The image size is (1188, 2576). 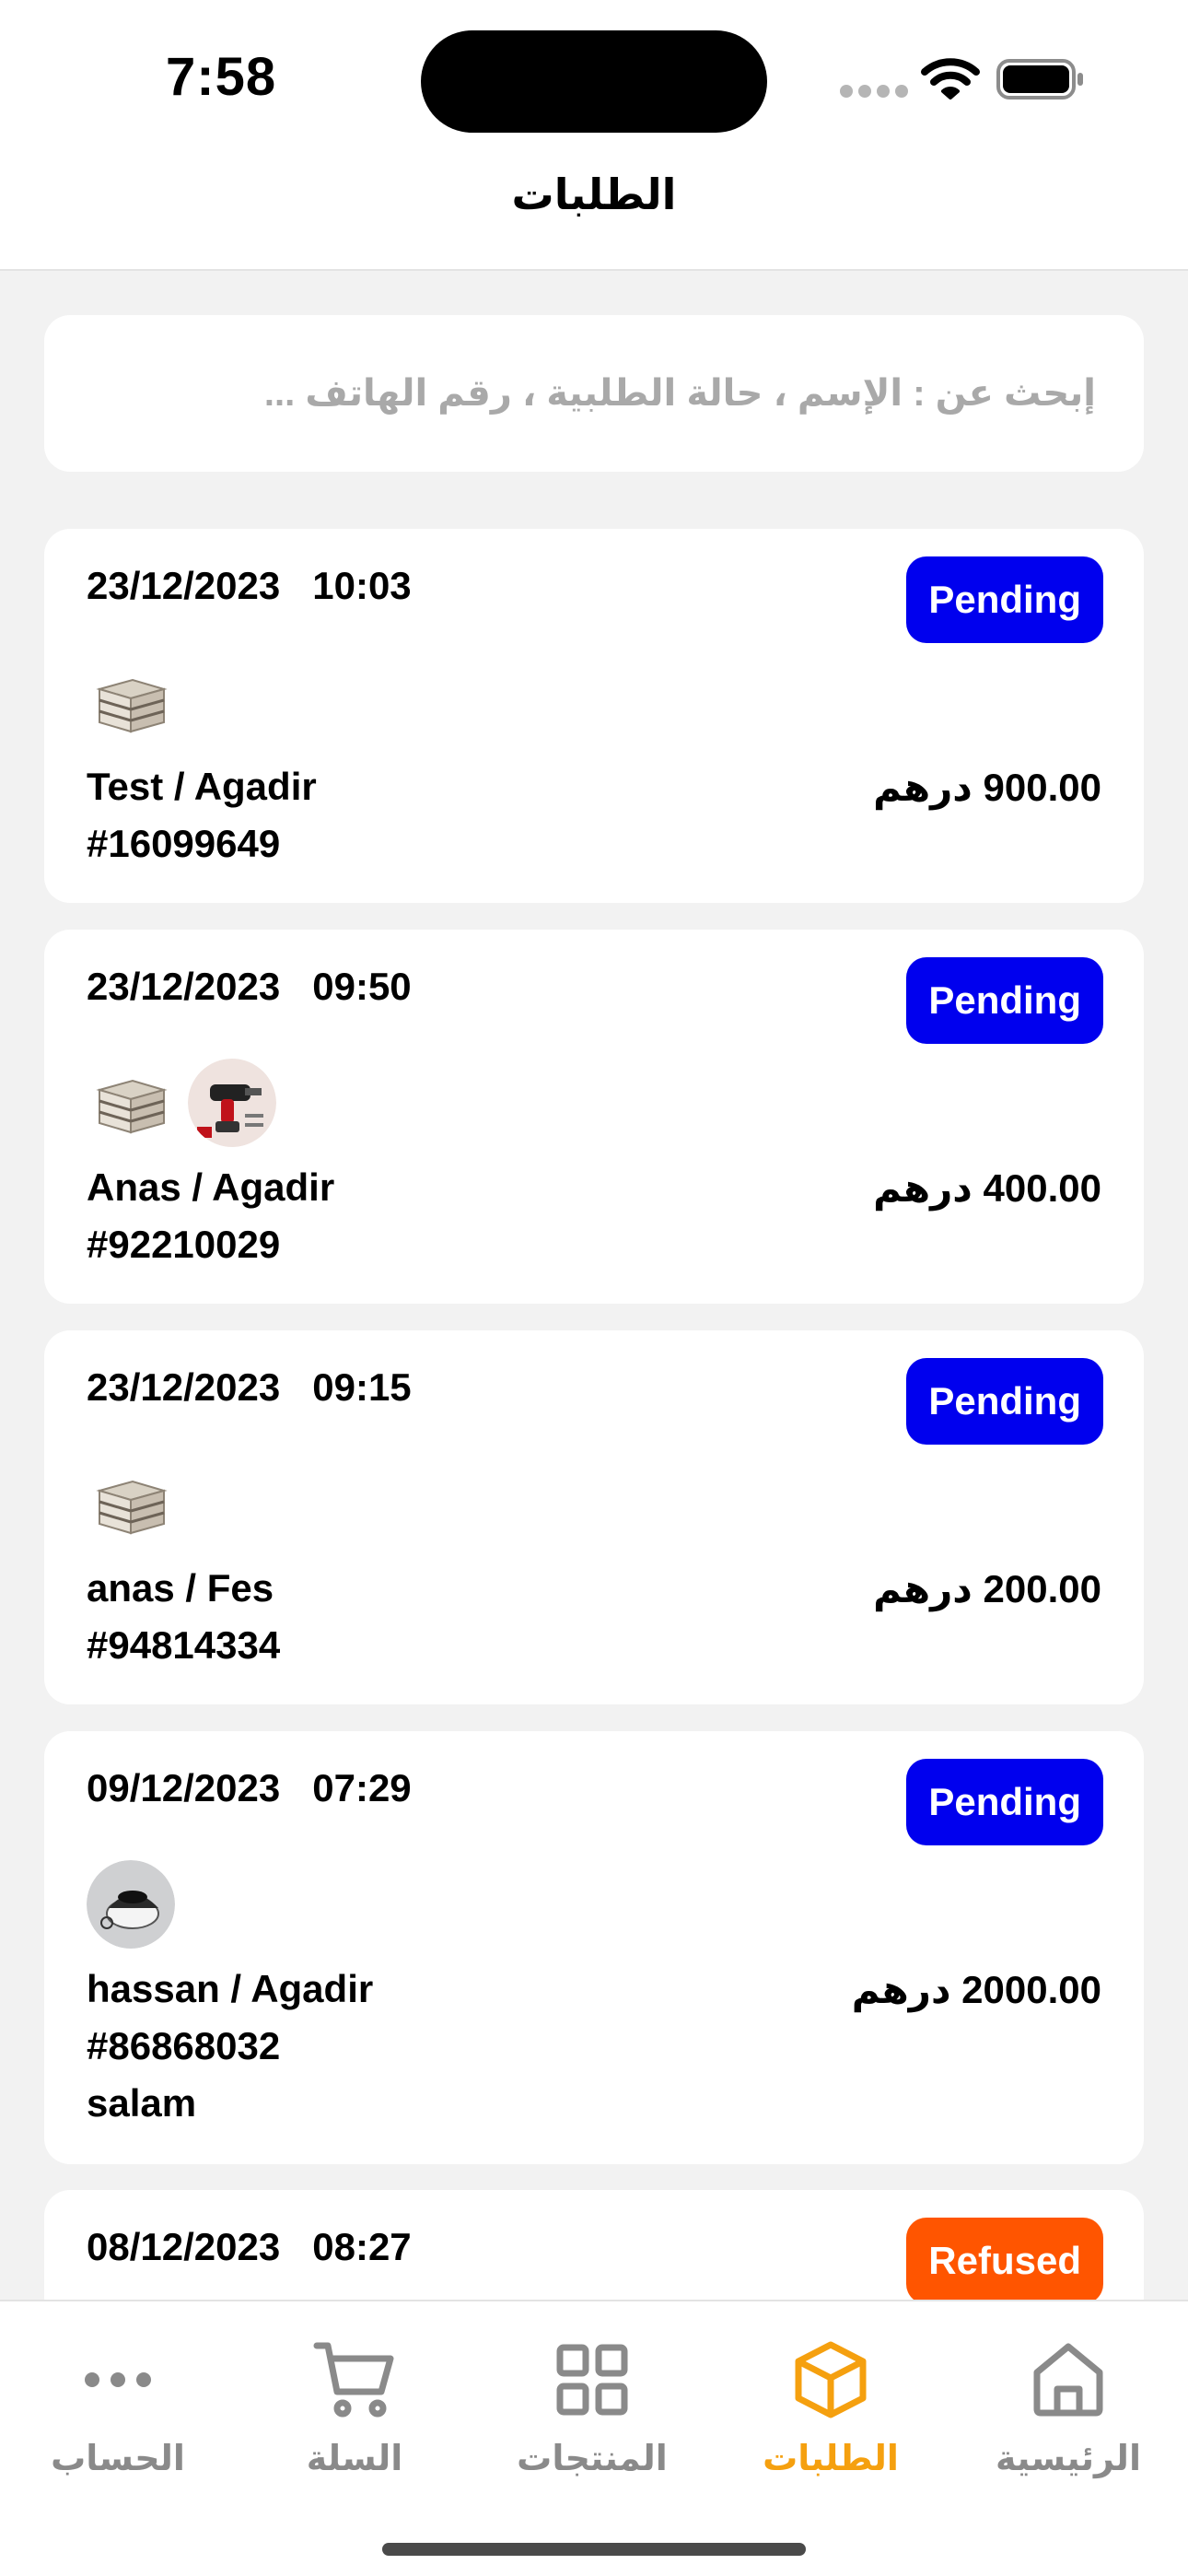 What do you see at coordinates (1068, 2425) in the screenshot?
I see `tab-home: الرئيسية` at bounding box center [1068, 2425].